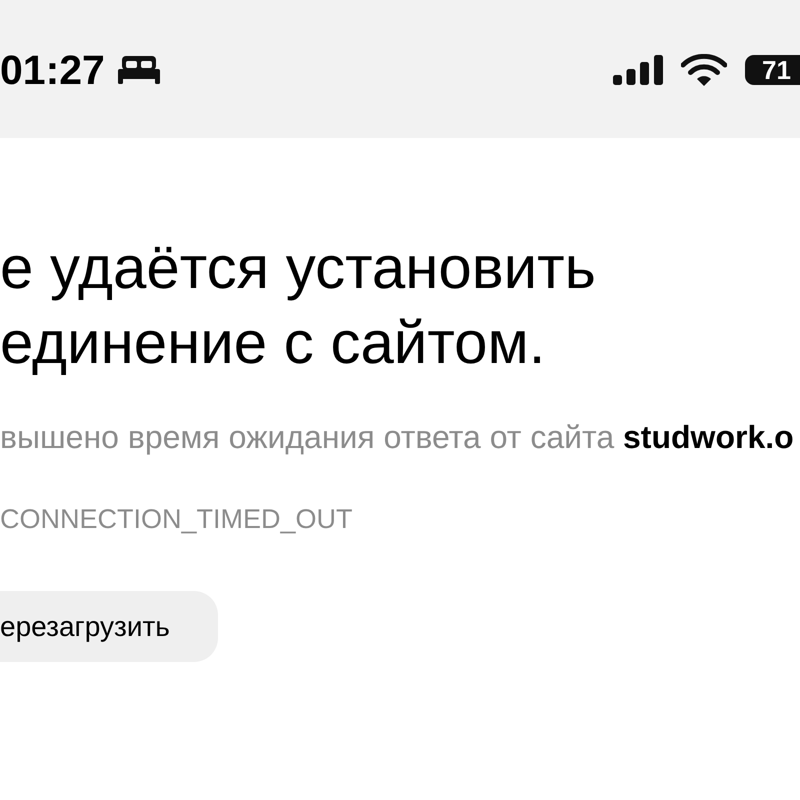 The image size is (800, 800). I want to click on clock-time: 01:27, so click(52, 70).